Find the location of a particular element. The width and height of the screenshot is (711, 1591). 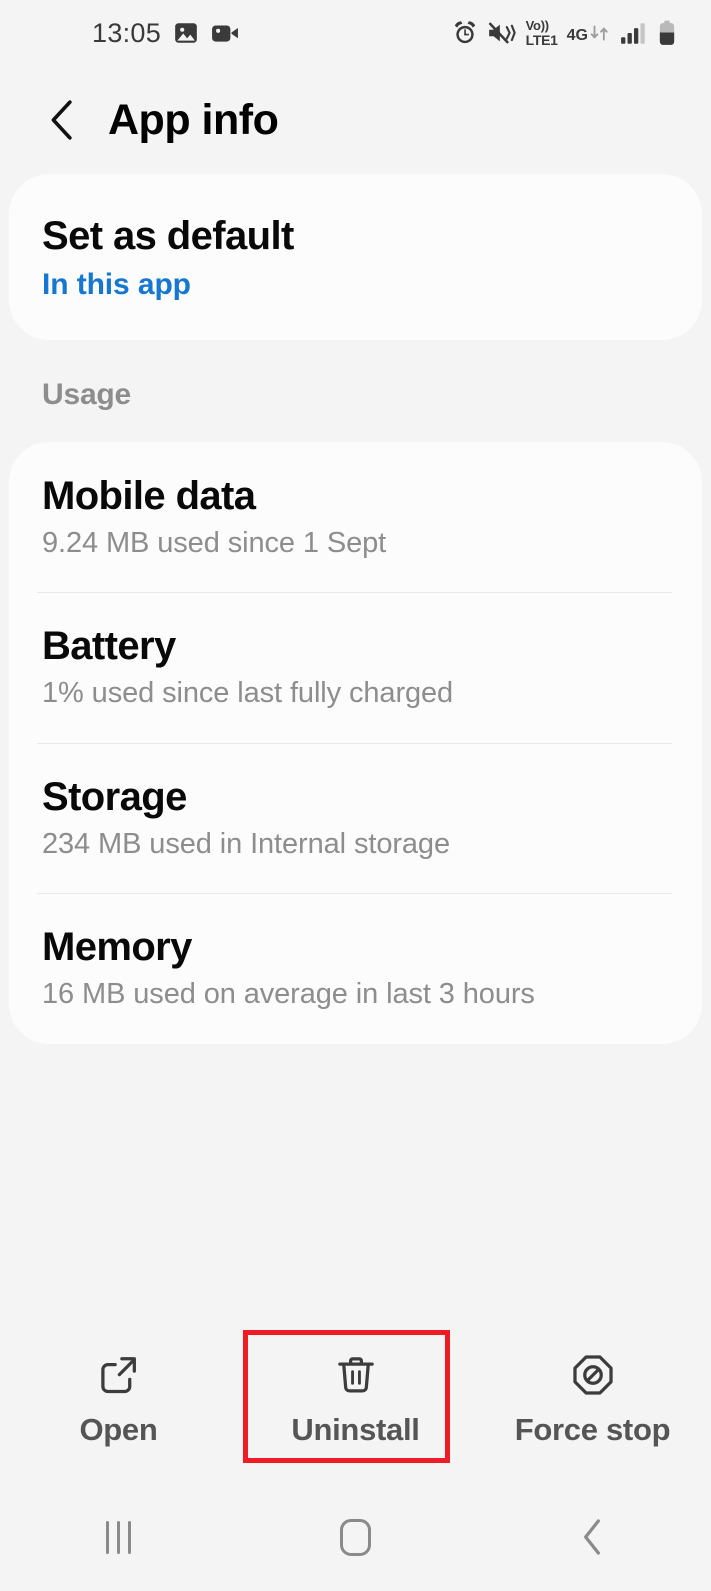

force-stop-button: Force stop is located at coordinates (592, 1398).